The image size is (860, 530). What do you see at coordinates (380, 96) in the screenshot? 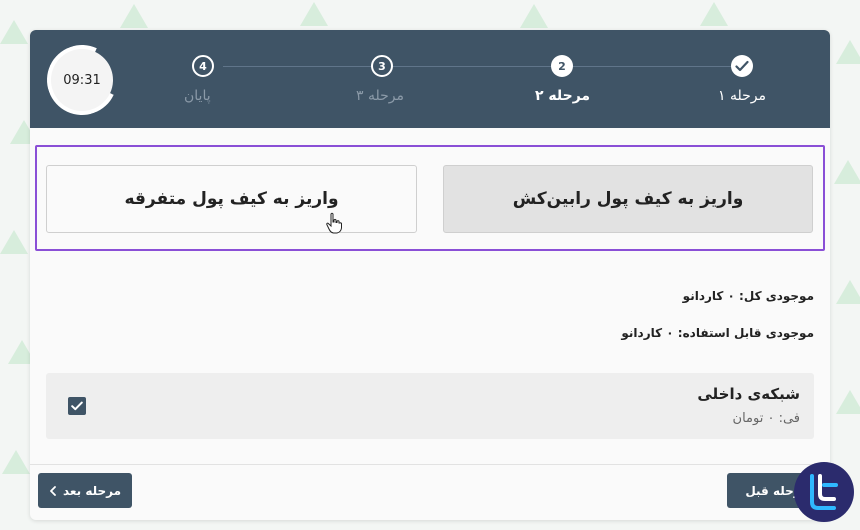
I see `step-3-label: مرحله ۳` at bounding box center [380, 96].